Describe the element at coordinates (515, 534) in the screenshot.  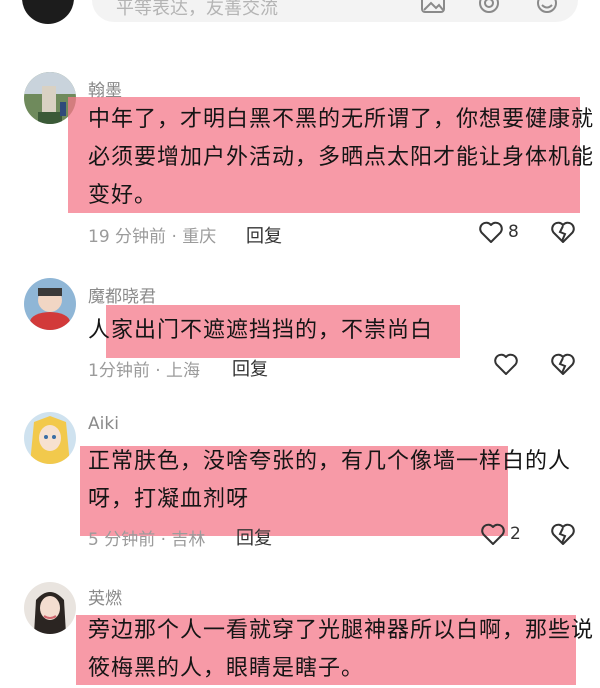
I see `like-count: 2` at that location.